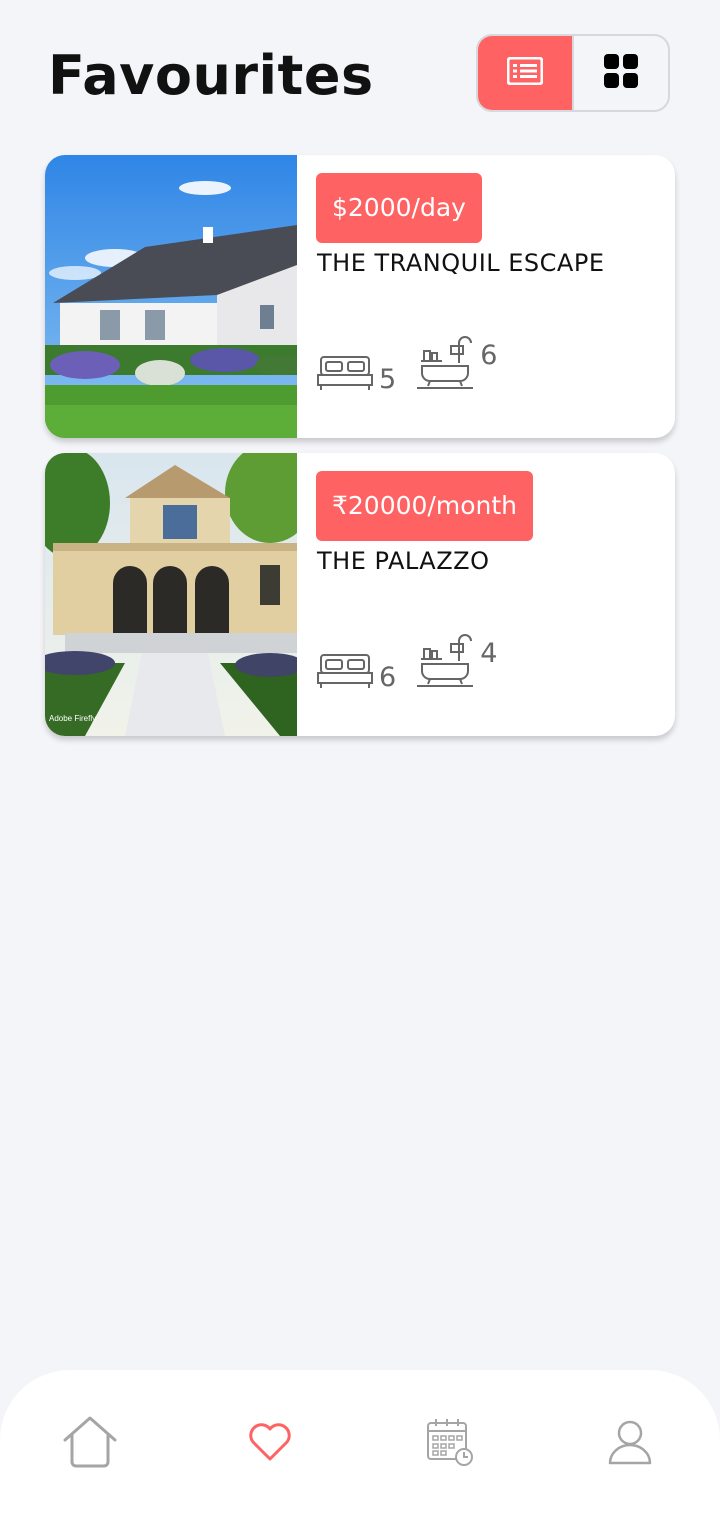 This screenshot has width=720, height=1514. I want to click on nav-favourites-button, so click(270, 1444).